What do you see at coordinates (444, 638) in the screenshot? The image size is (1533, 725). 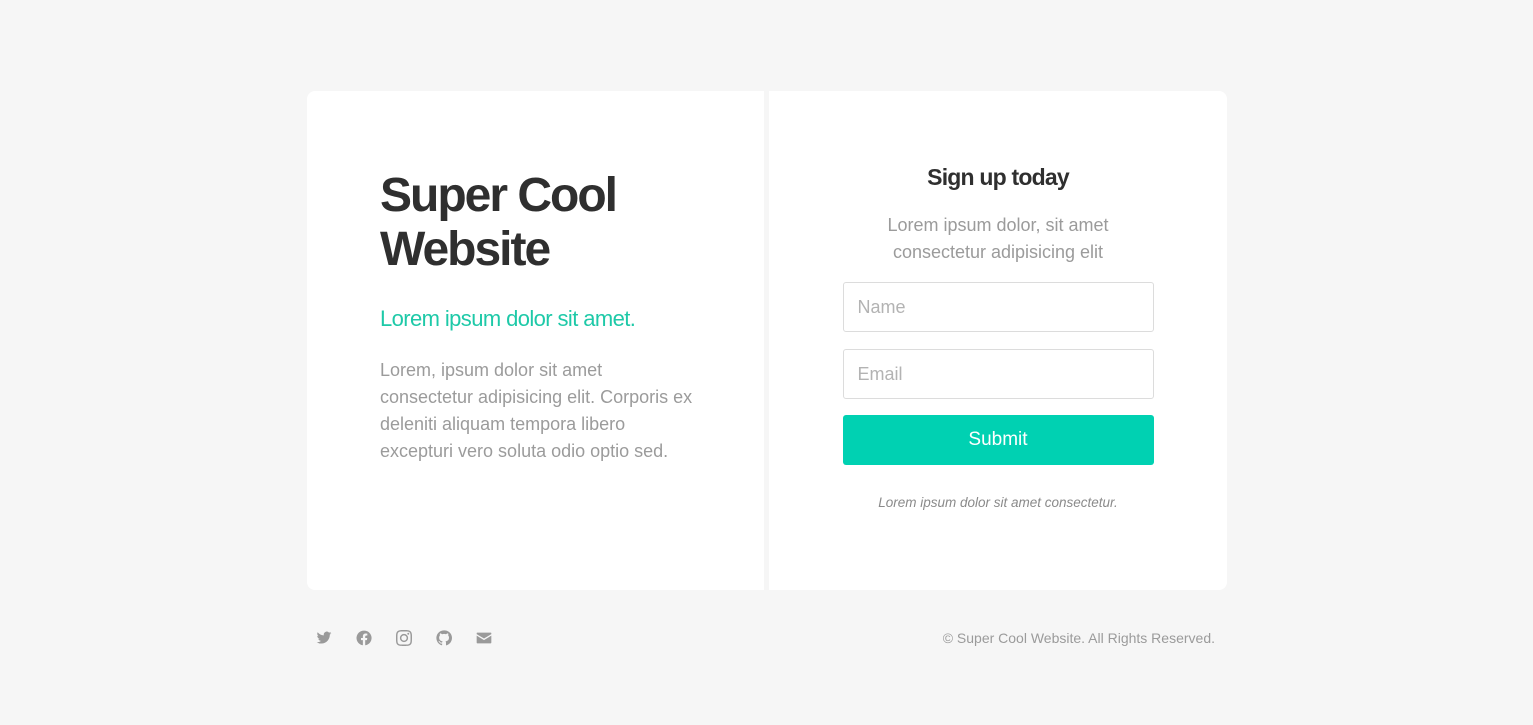 I see `github-icon` at bounding box center [444, 638].